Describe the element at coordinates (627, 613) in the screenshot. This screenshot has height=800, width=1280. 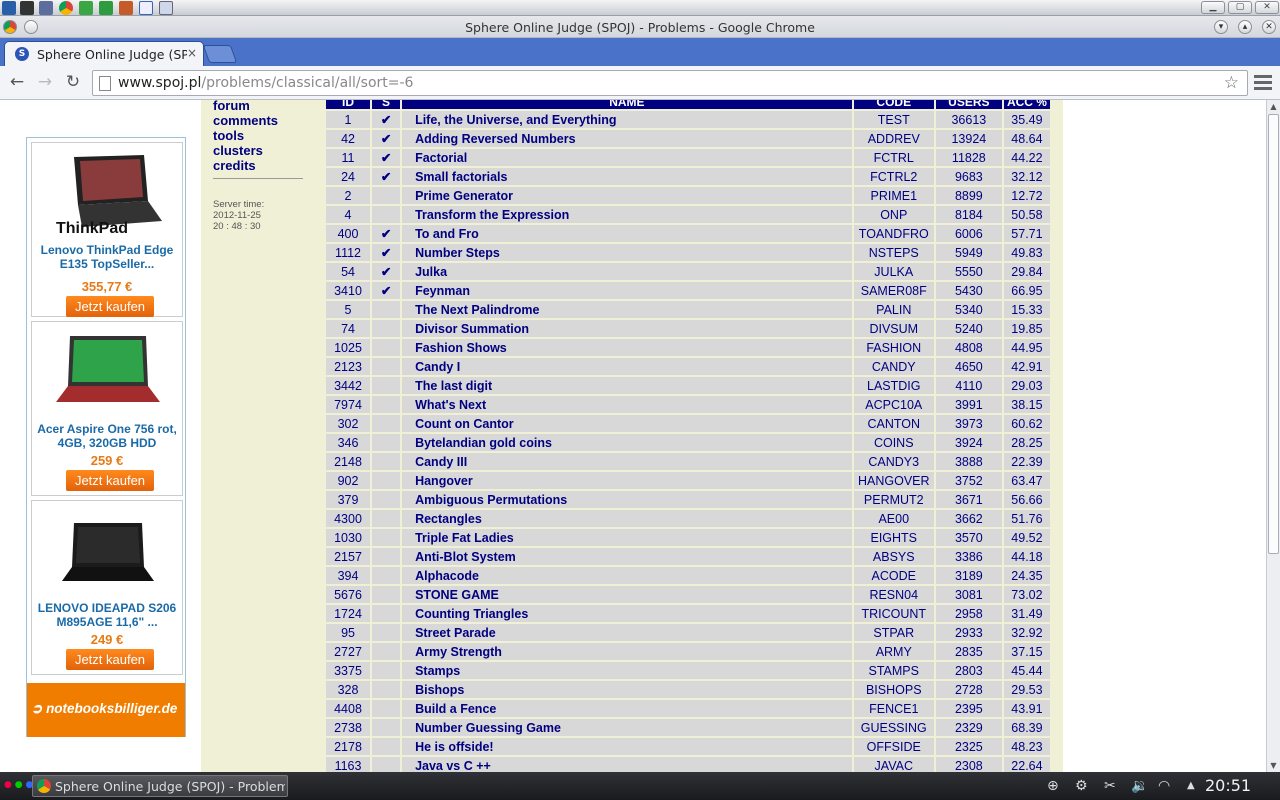
I see `problem-name-link: Counting Triangles` at that location.